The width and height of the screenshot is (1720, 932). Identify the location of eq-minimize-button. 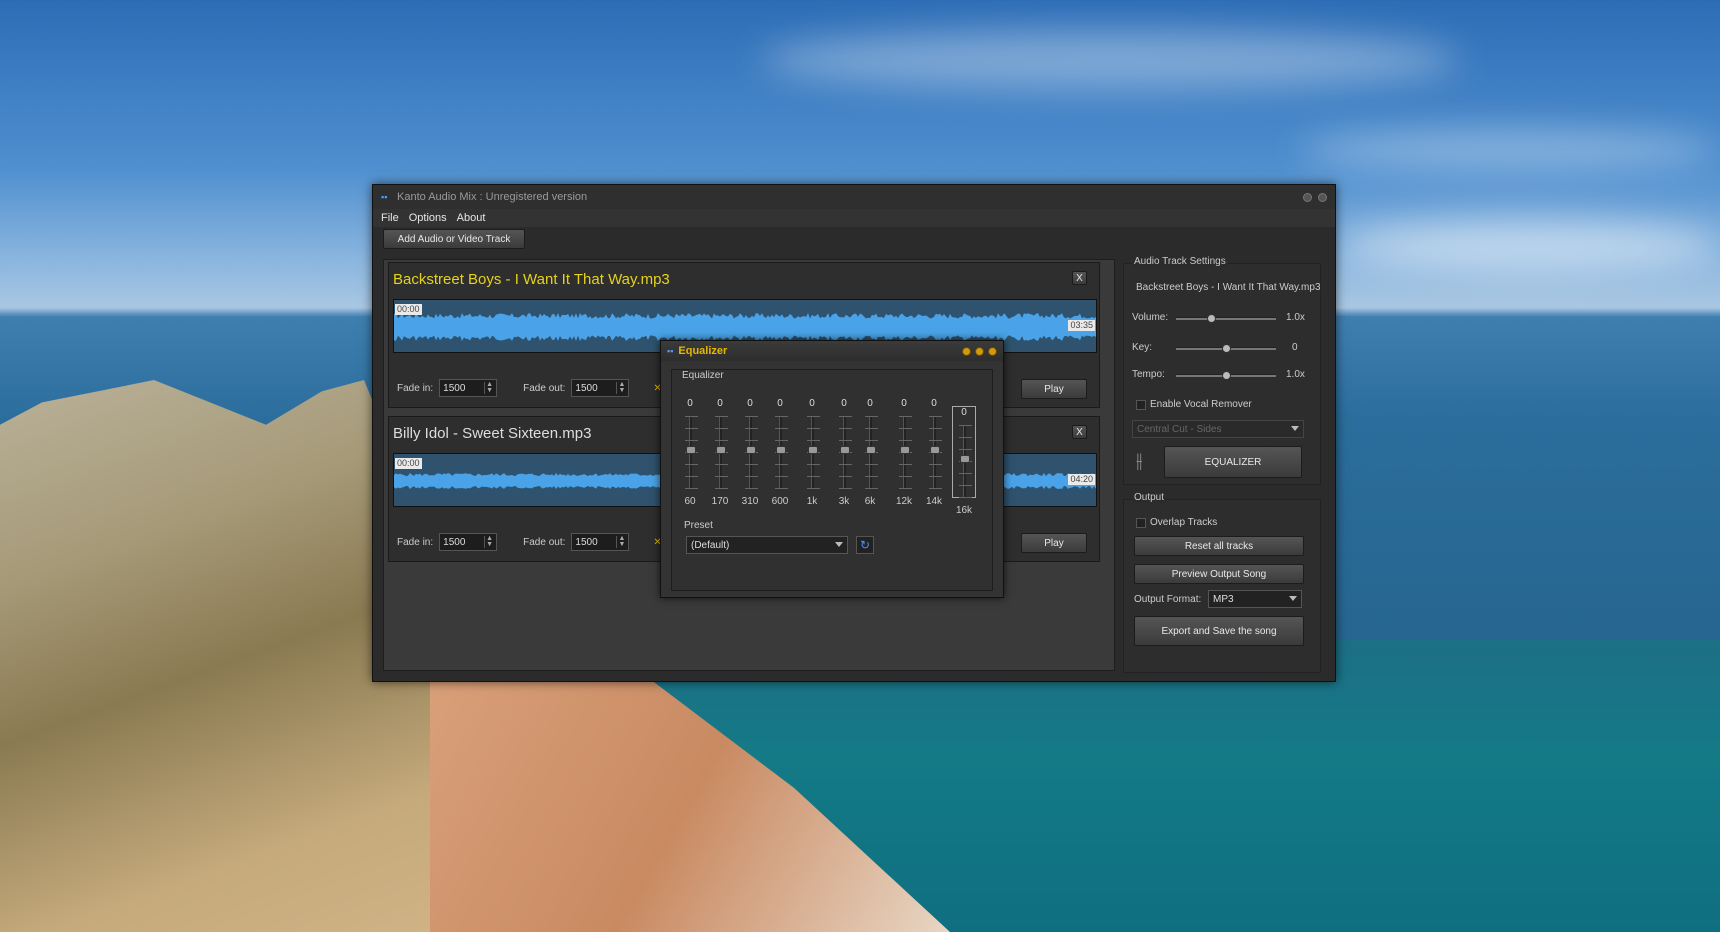
(966, 351).